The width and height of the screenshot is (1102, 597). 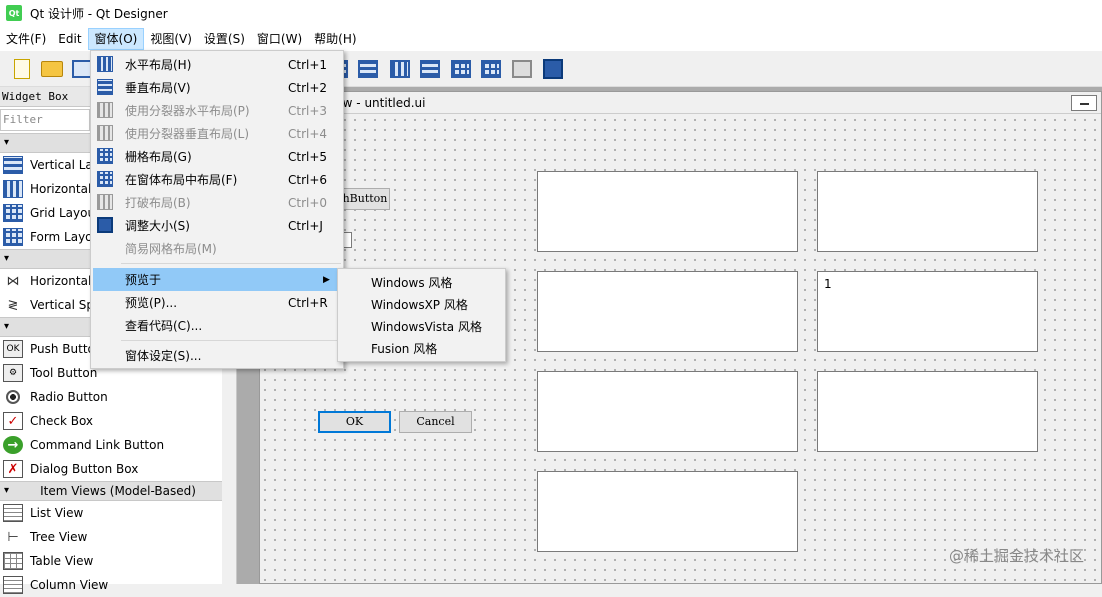 What do you see at coordinates (13, 373) in the screenshot?
I see `tool-button-icon: ⚙` at bounding box center [13, 373].